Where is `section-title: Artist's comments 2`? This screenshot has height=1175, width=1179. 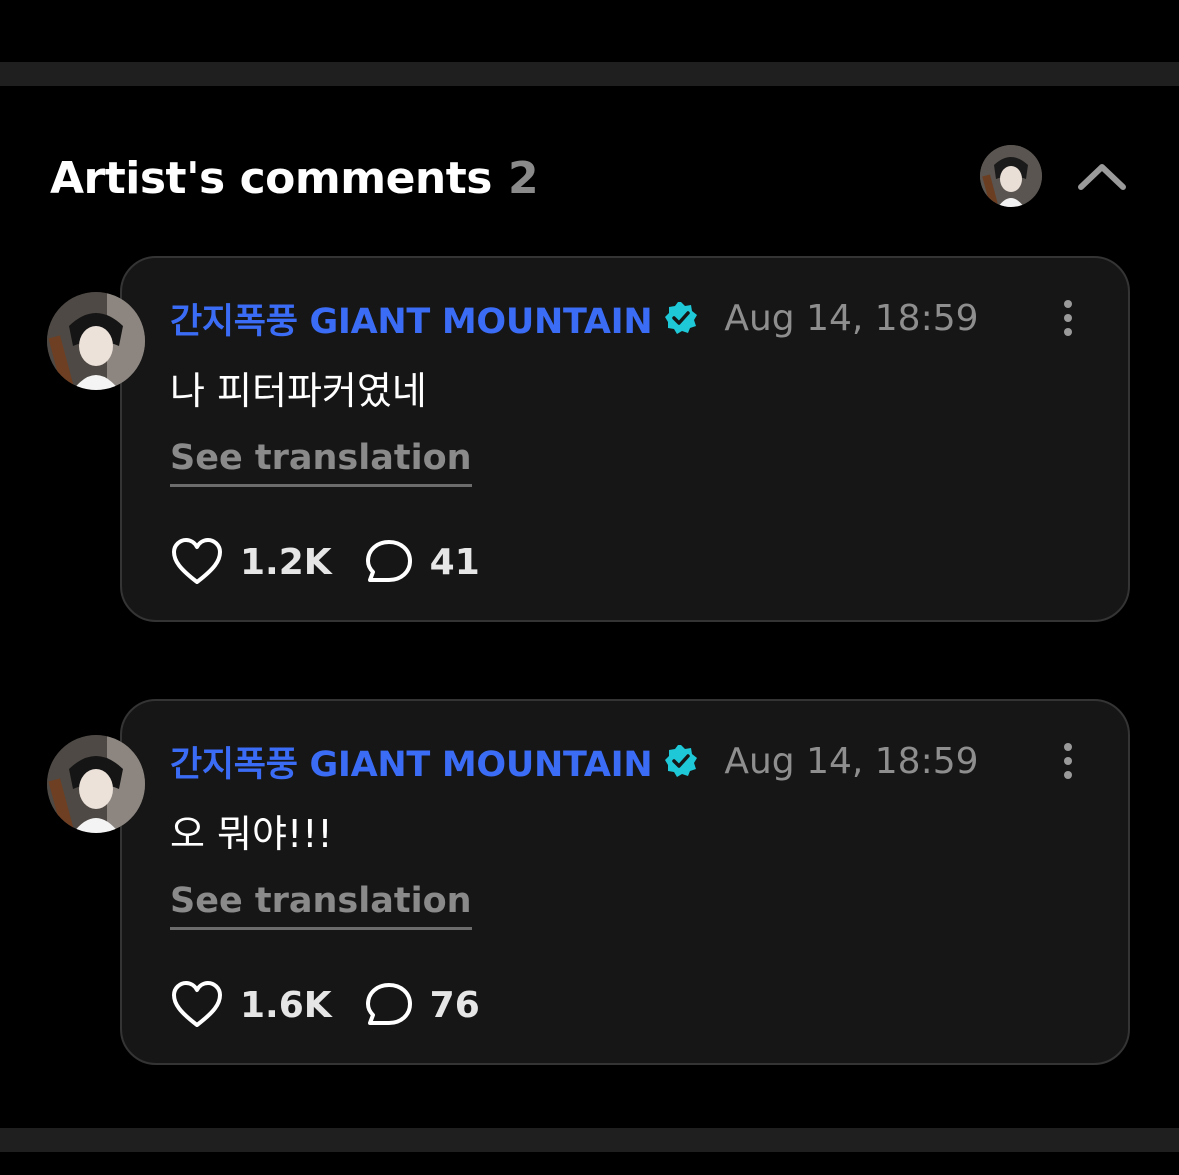 section-title: Artist's comments 2 is located at coordinates (294, 178).